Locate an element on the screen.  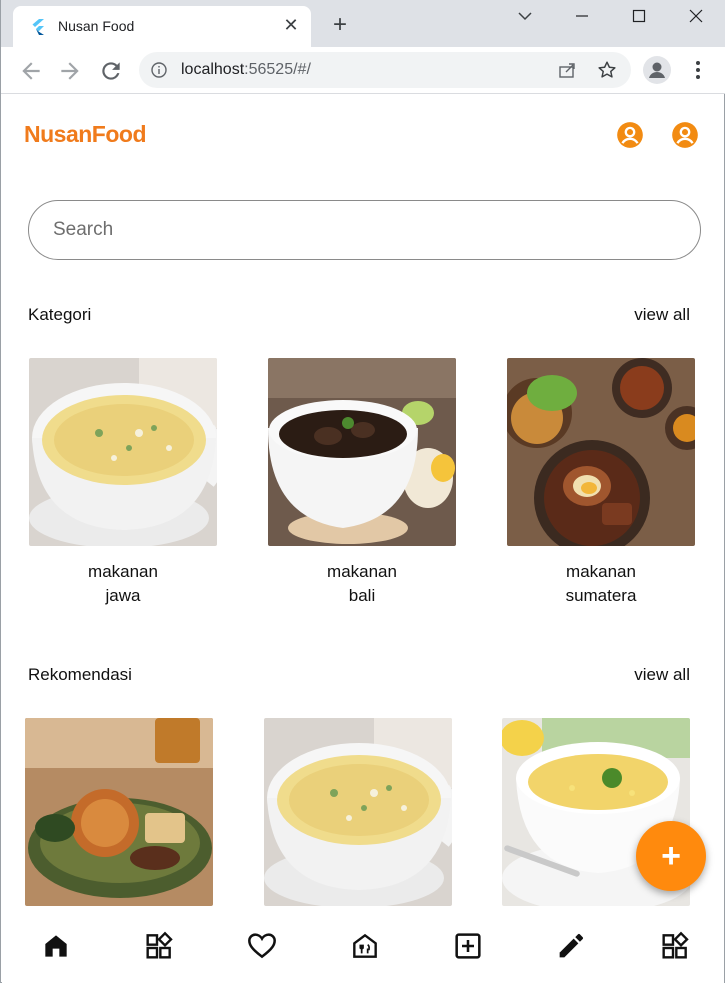
category-label: makanan sumatera is located at coordinates (601, 583).